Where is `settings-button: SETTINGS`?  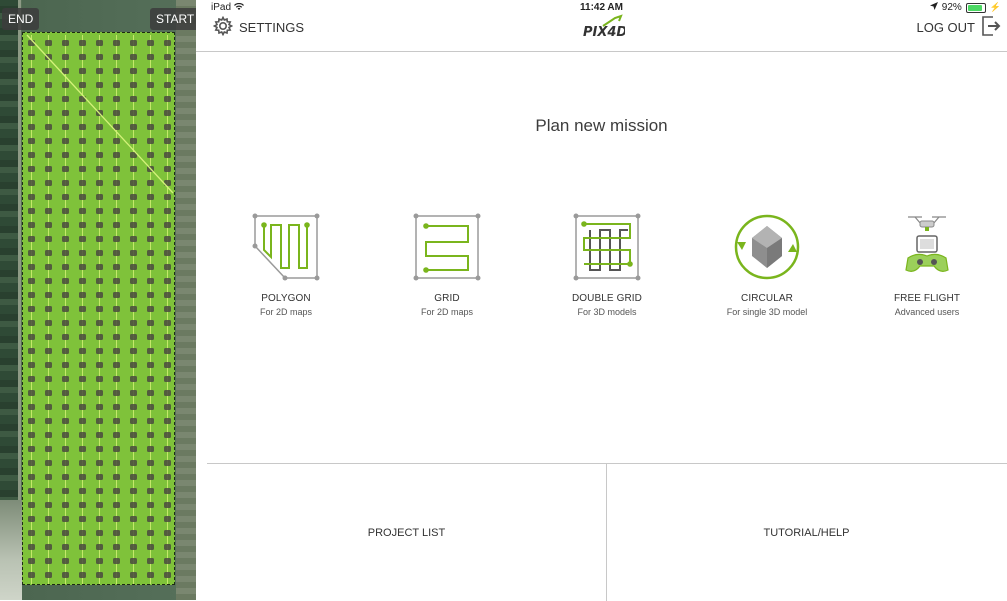 settings-button: SETTINGS is located at coordinates (258, 26).